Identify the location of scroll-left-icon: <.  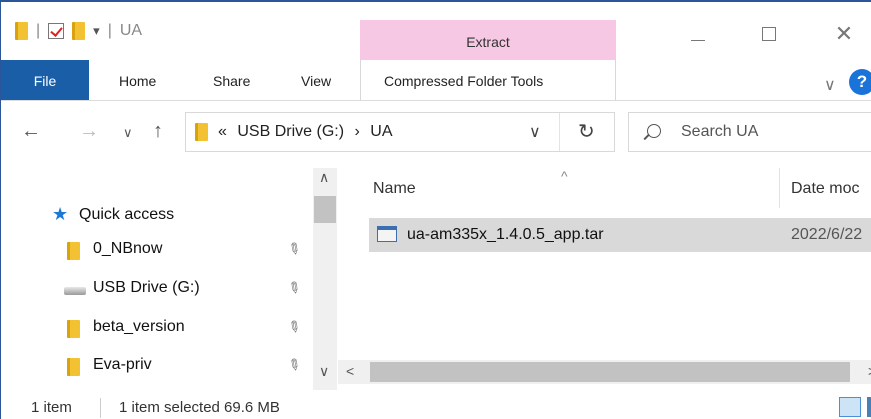
(350, 371).